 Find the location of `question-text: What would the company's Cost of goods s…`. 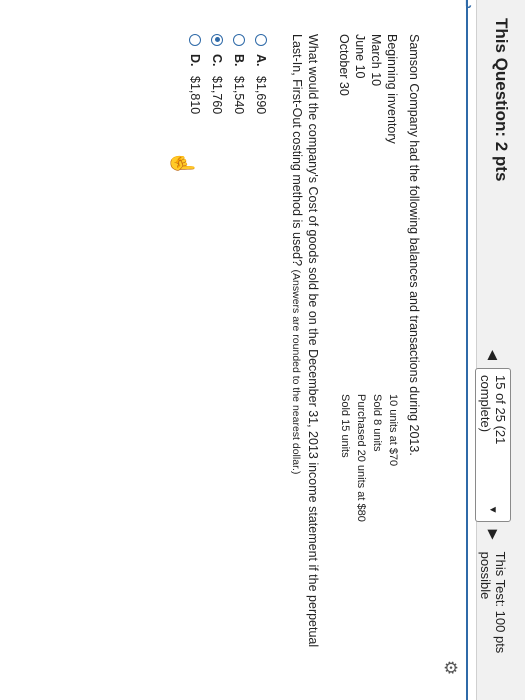

question-text: What would the company's Cost of goods s… is located at coordinates (304, 354).